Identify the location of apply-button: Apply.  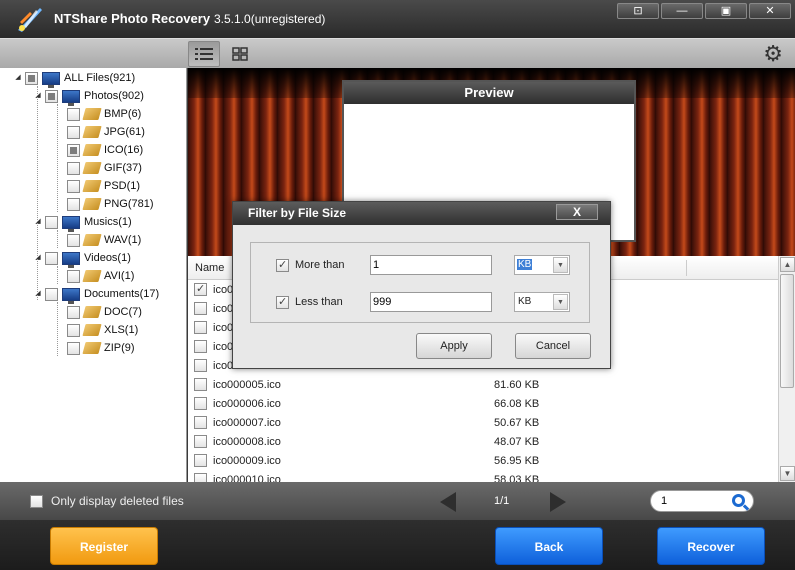
(454, 346).